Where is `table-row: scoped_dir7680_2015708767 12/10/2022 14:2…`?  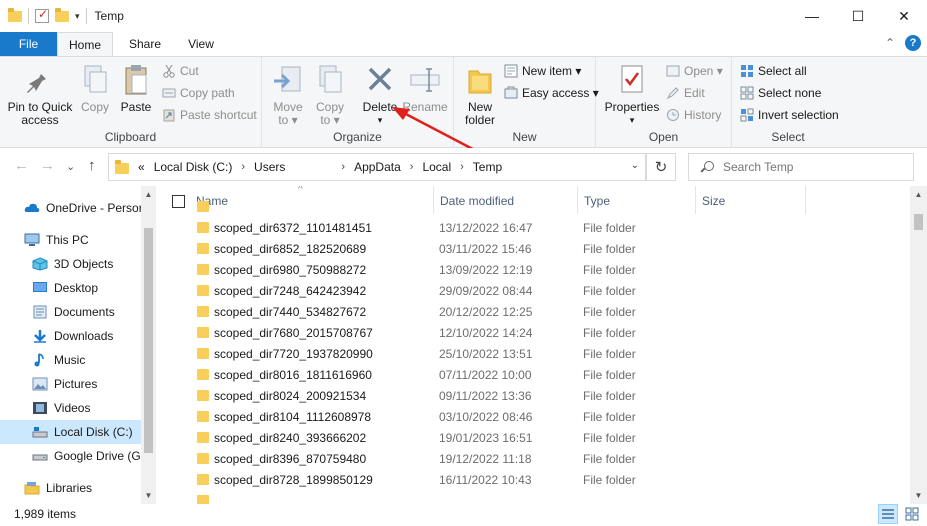 table-row: scoped_dir7680_2015708767 12/10/2022 14:2… is located at coordinates (535, 332).